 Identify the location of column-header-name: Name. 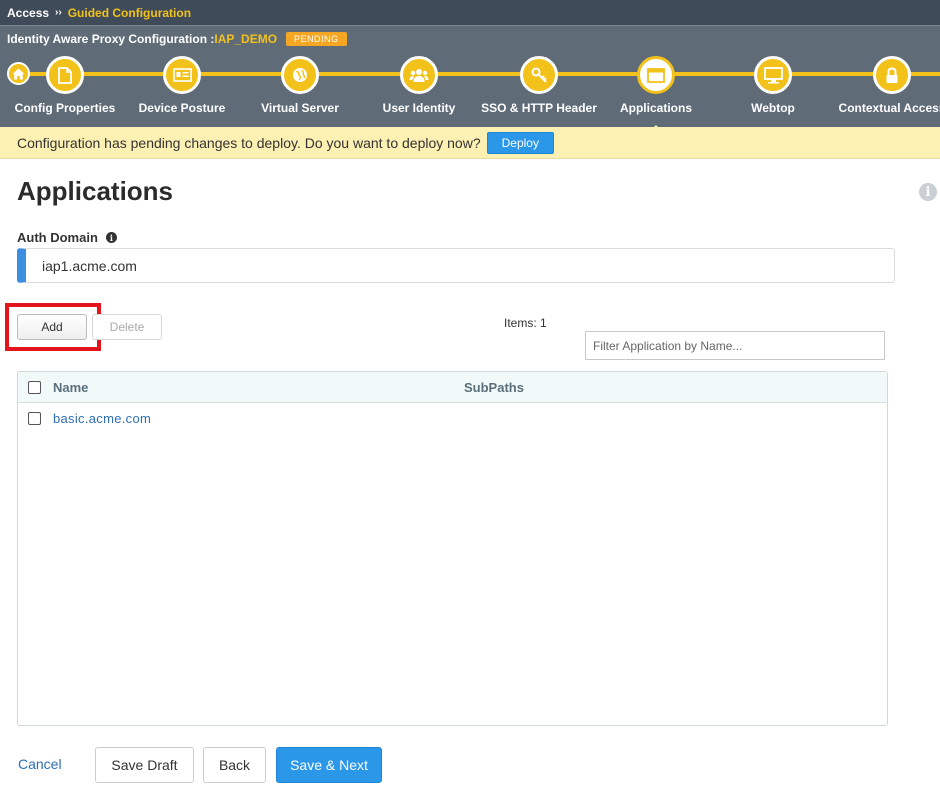
(70, 387).